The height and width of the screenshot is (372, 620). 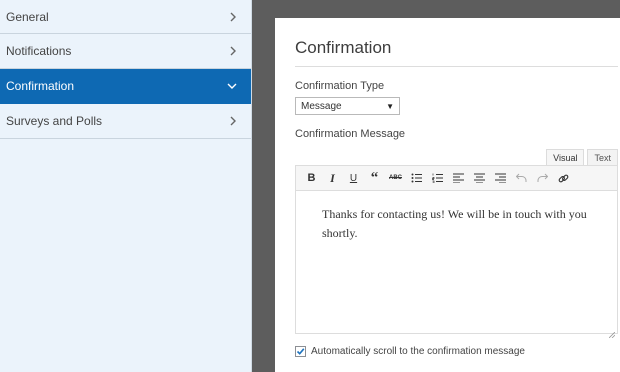 What do you see at coordinates (40, 86) in the screenshot?
I see `sidebar-item-label: Confirmation` at bounding box center [40, 86].